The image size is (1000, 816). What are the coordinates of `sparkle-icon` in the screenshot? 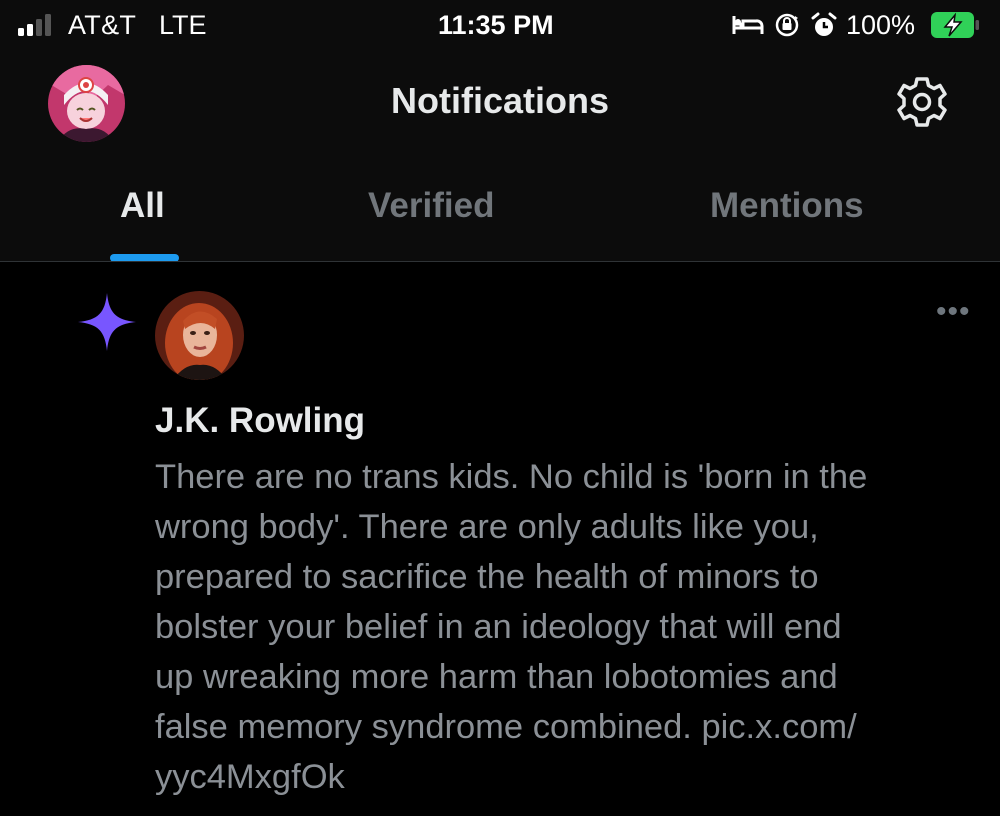 It's located at (107, 322).